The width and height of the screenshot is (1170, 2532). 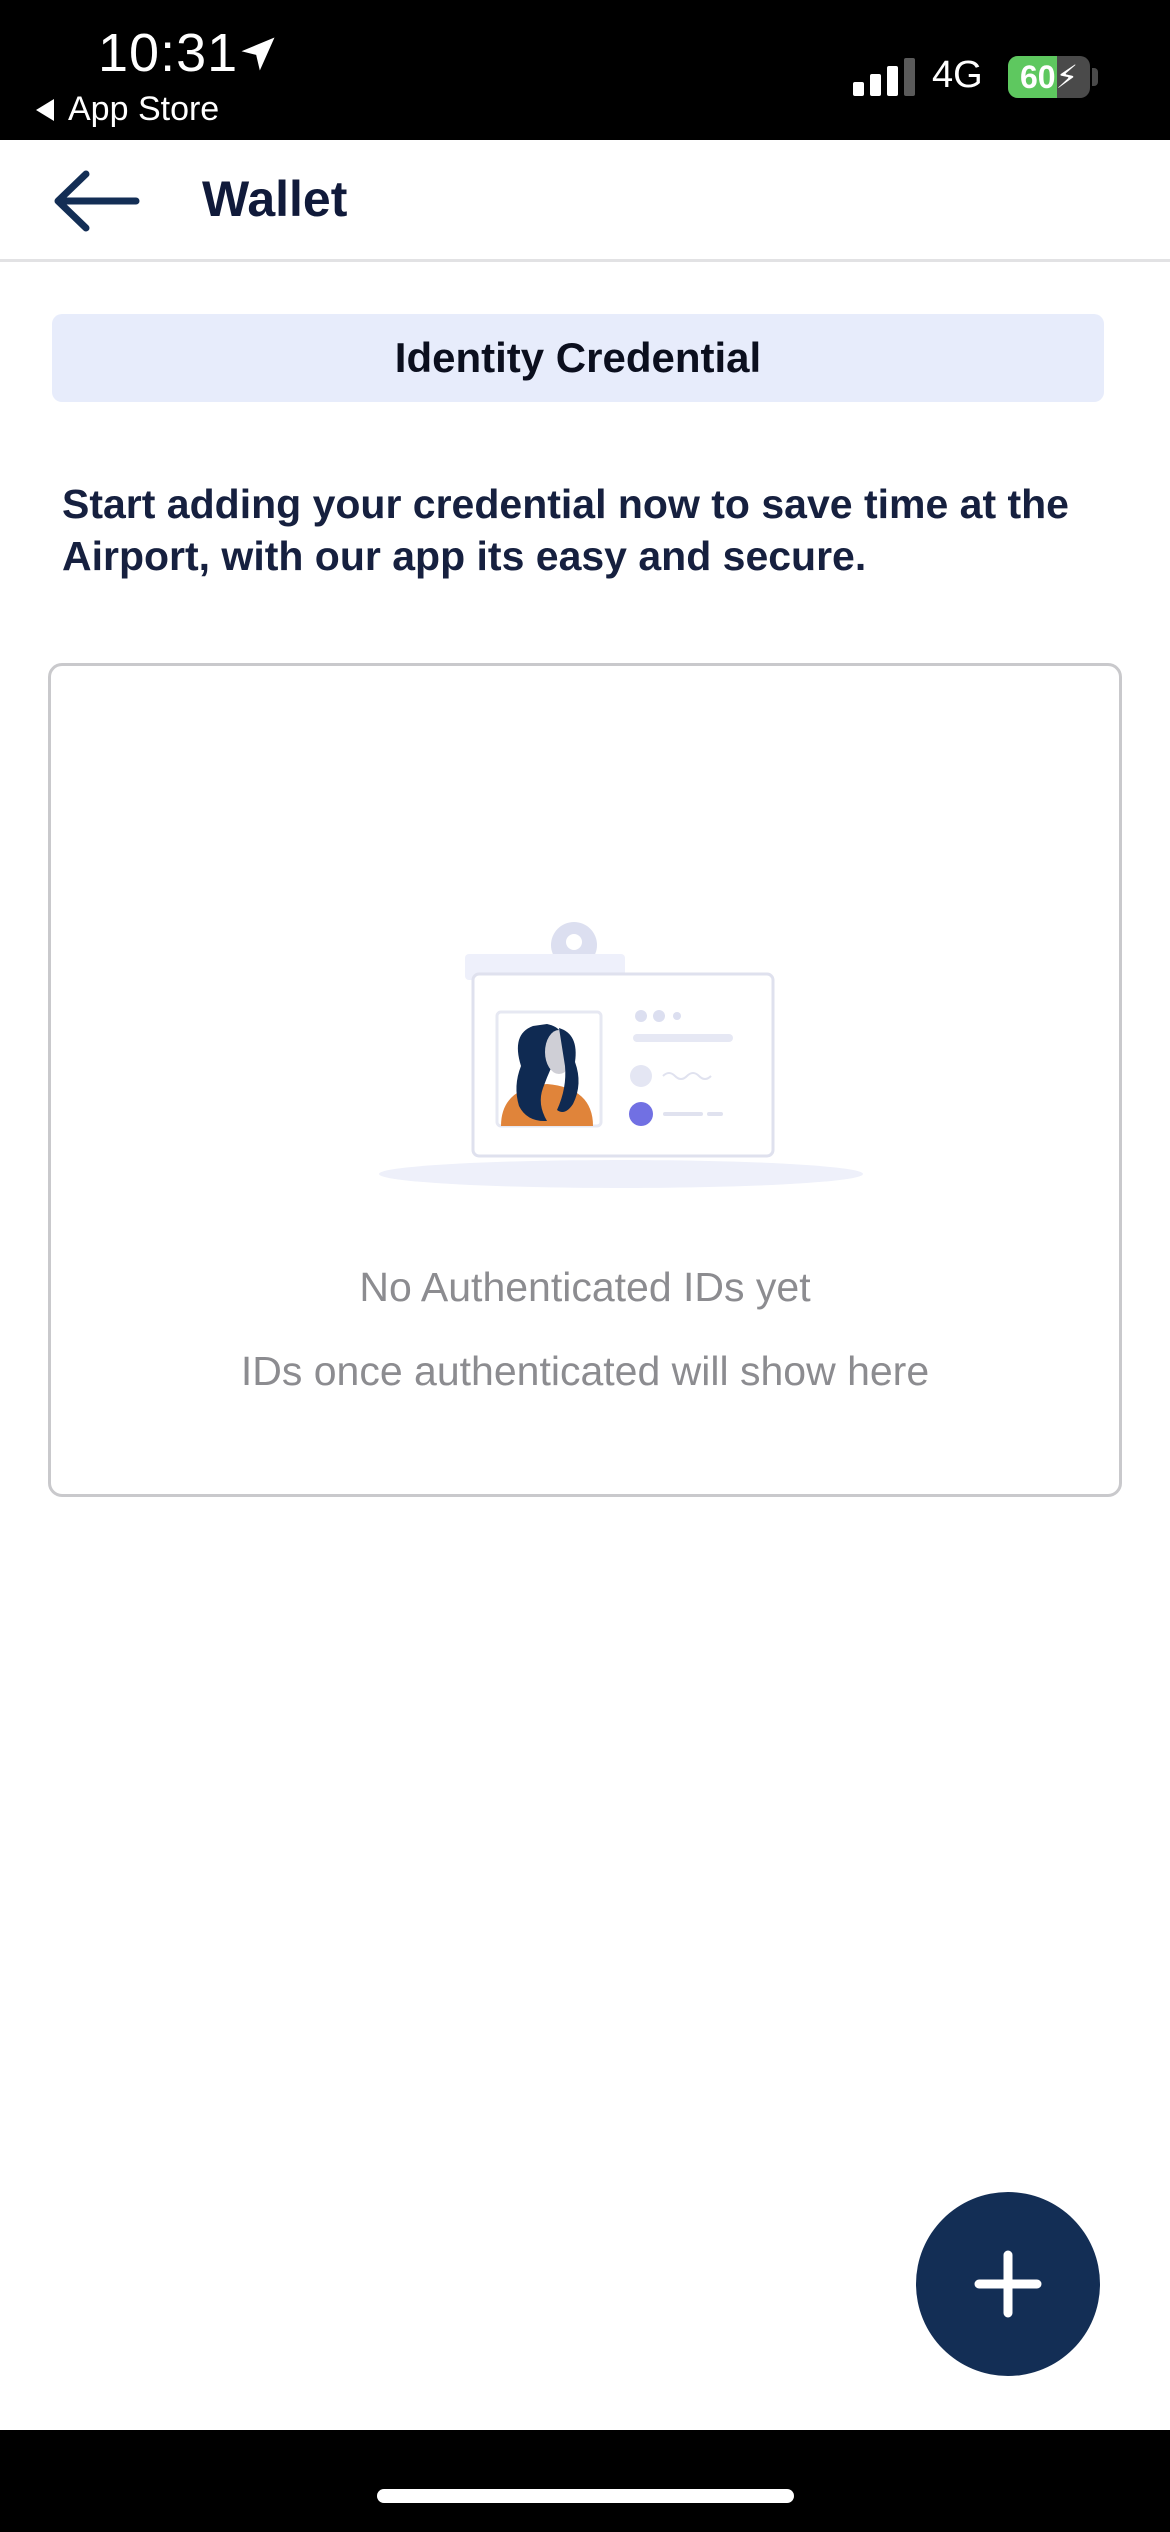 I want to click on id-badge-illustration, so click(x=621, y=1055).